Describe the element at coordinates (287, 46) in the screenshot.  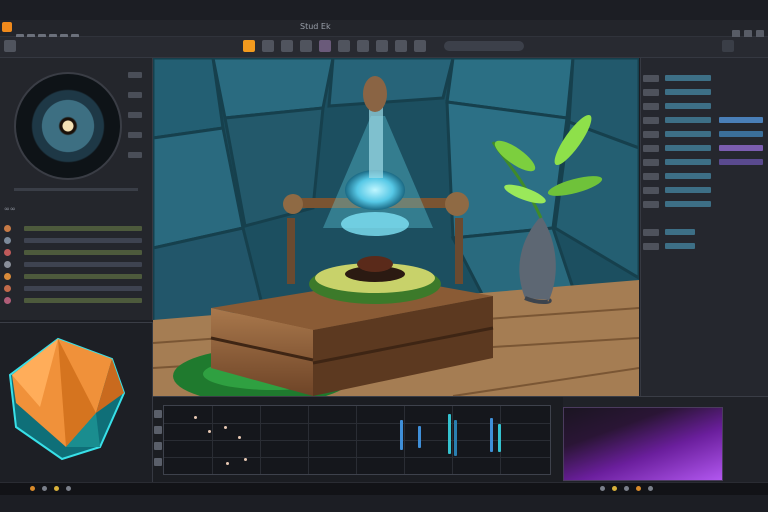
I see `rotate-tool-icon` at that location.